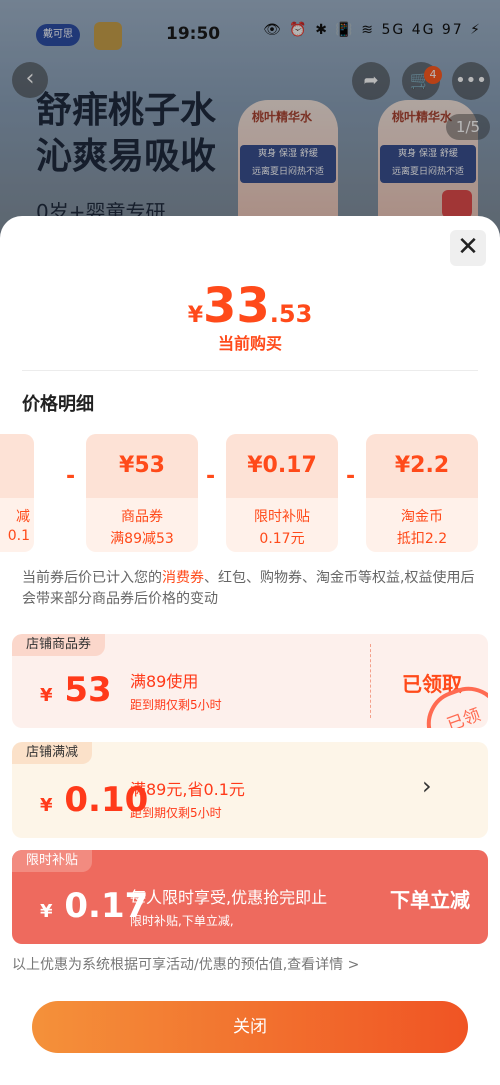  I want to click on card-label: 限时补贴, so click(282, 517).